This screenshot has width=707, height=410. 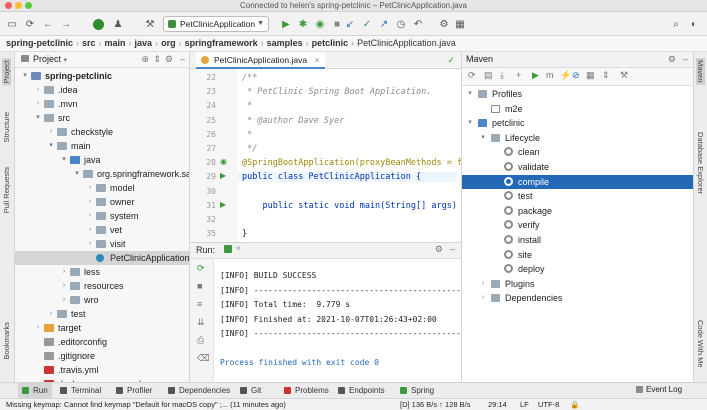 I want to click on bottom-tab-spring: Spring, so click(x=417, y=391).